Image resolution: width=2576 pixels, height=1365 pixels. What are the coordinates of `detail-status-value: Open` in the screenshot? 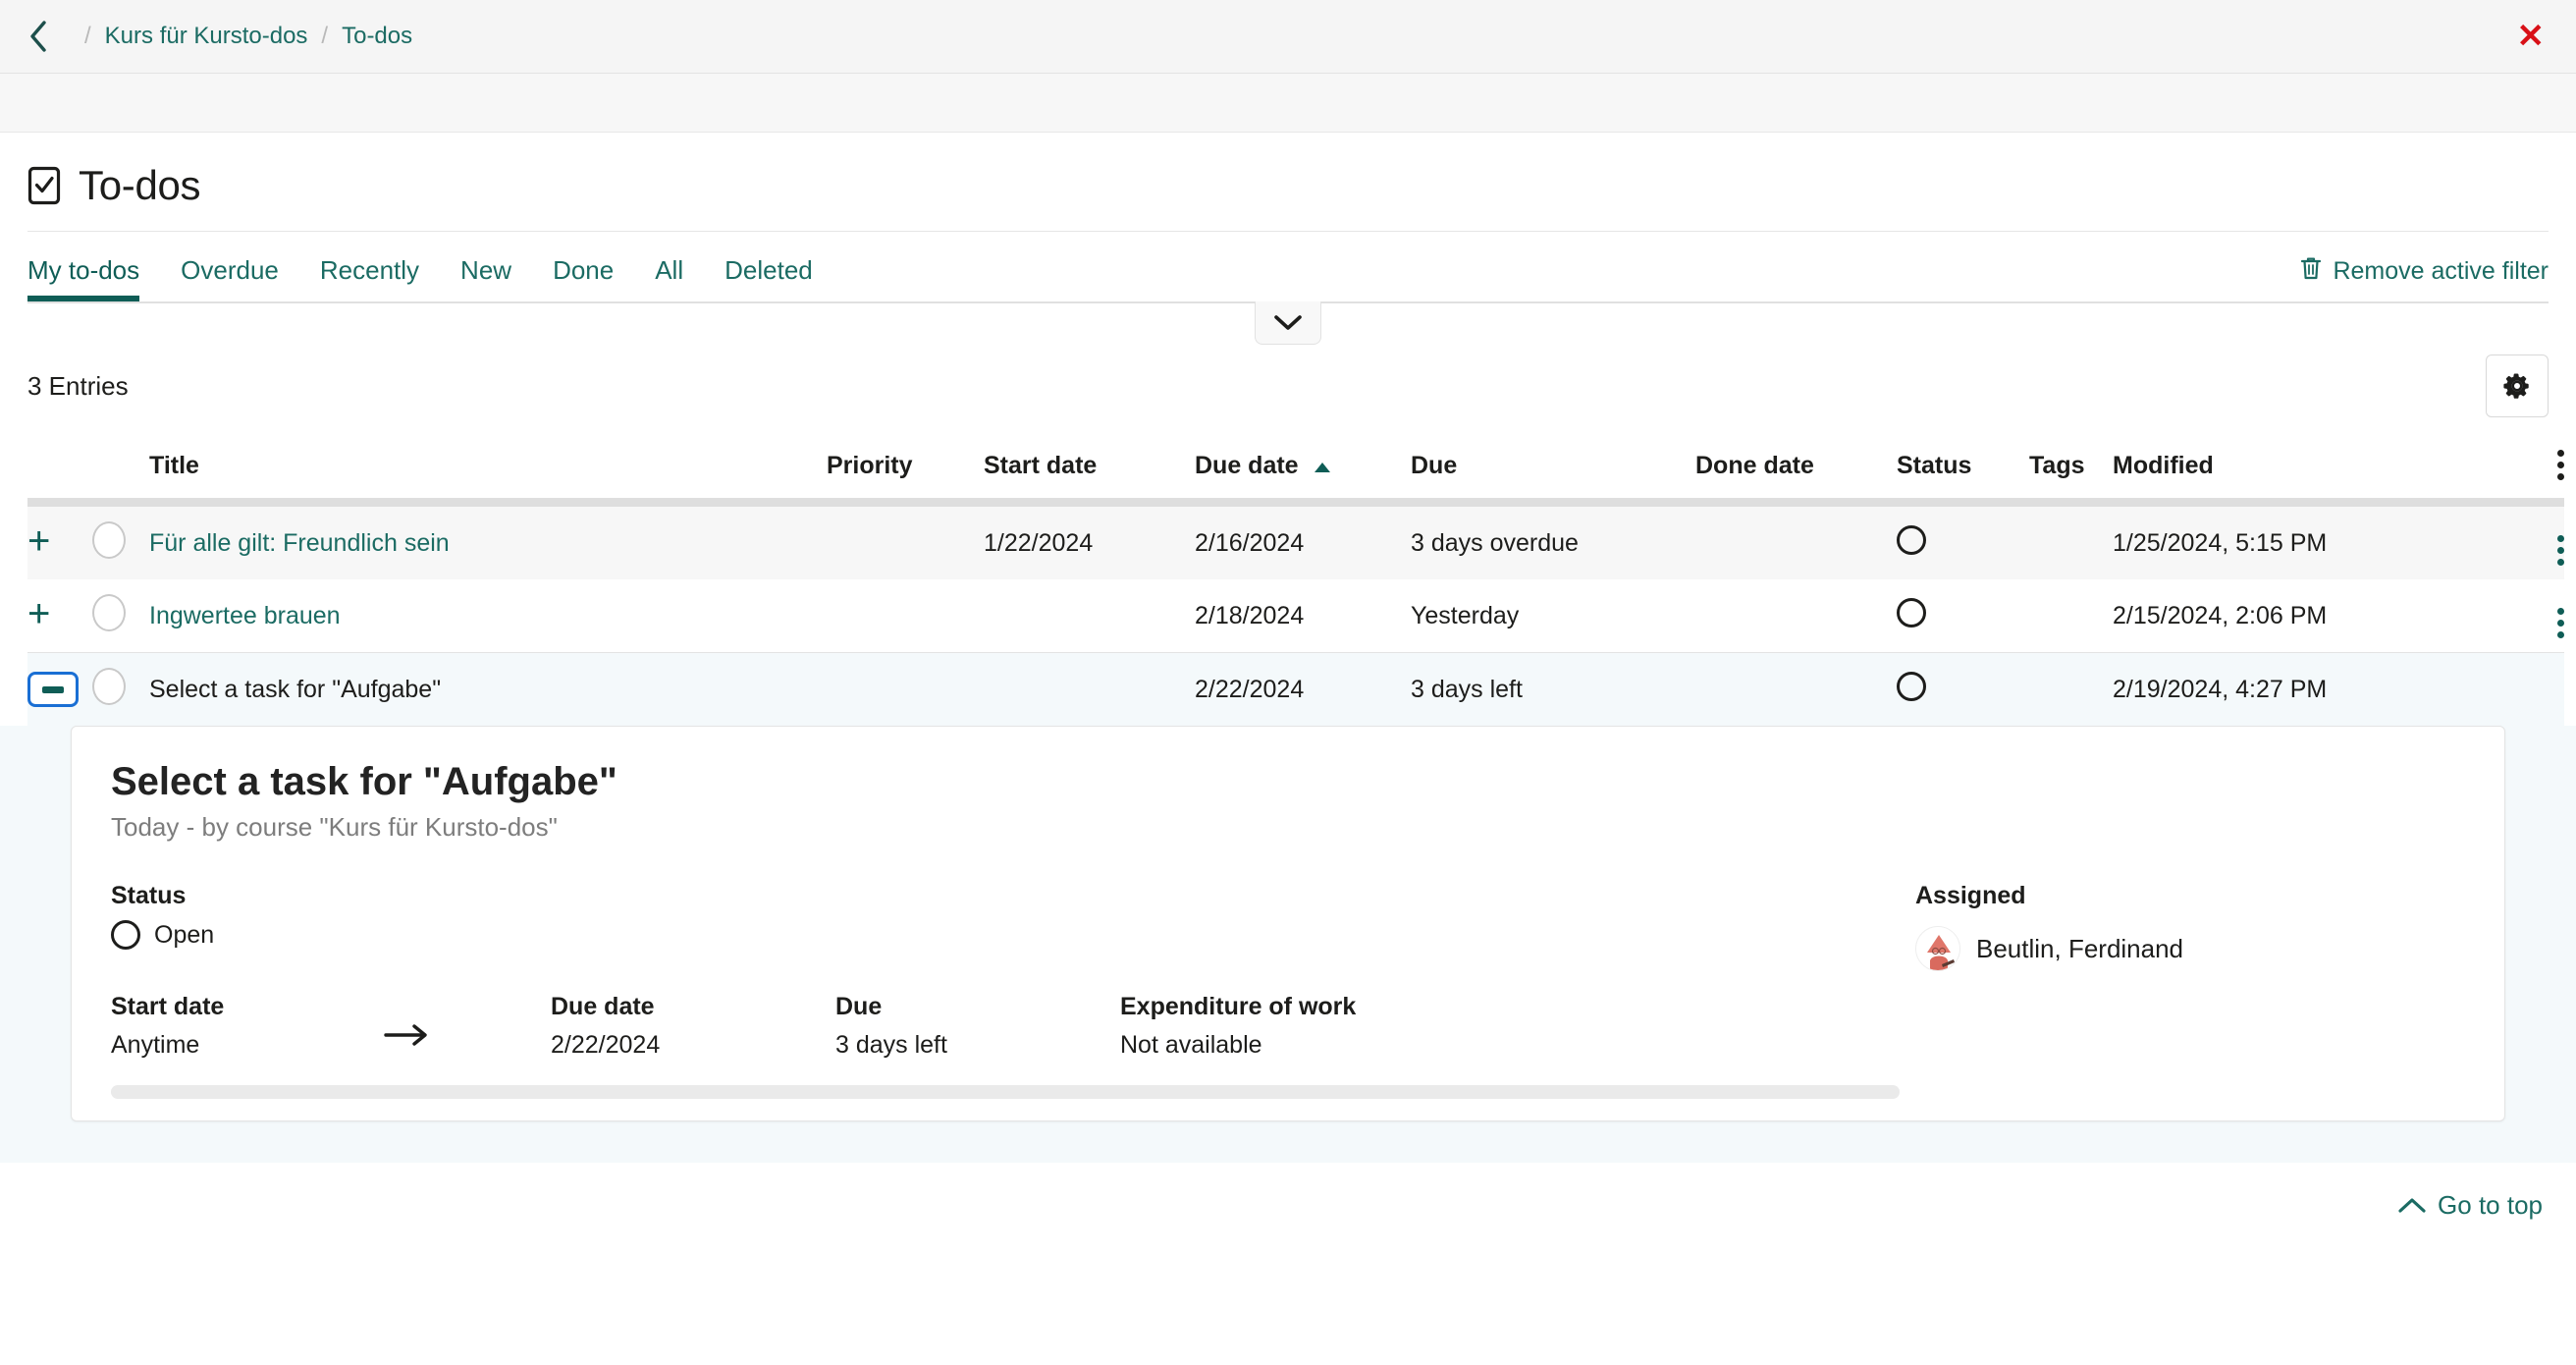 It's located at (184, 934).